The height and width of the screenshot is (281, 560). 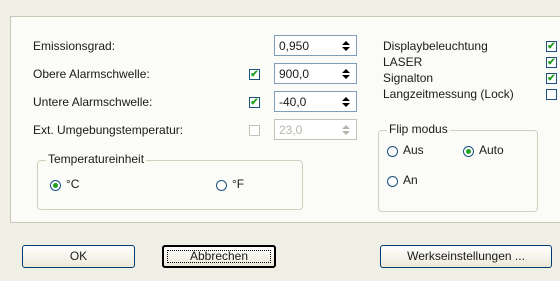 I want to click on radio-auto-label: Auto, so click(x=491, y=150).